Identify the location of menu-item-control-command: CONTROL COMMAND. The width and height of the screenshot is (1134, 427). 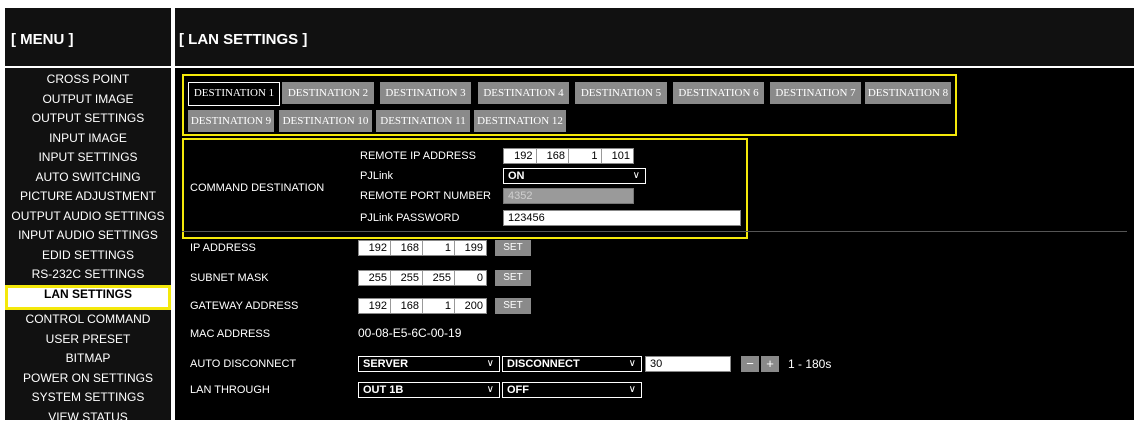
(88, 320).